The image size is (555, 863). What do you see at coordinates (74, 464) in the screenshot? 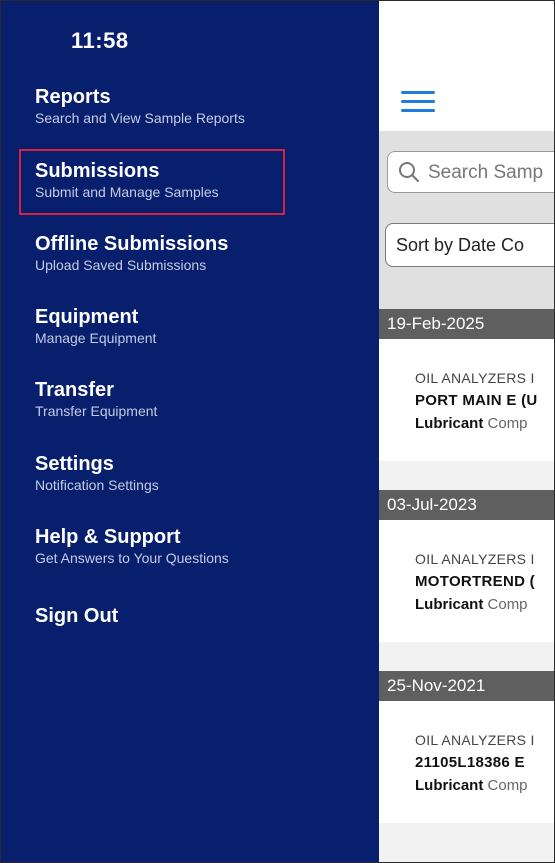
I see `menu-item-title: Settings` at bounding box center [74, 464].